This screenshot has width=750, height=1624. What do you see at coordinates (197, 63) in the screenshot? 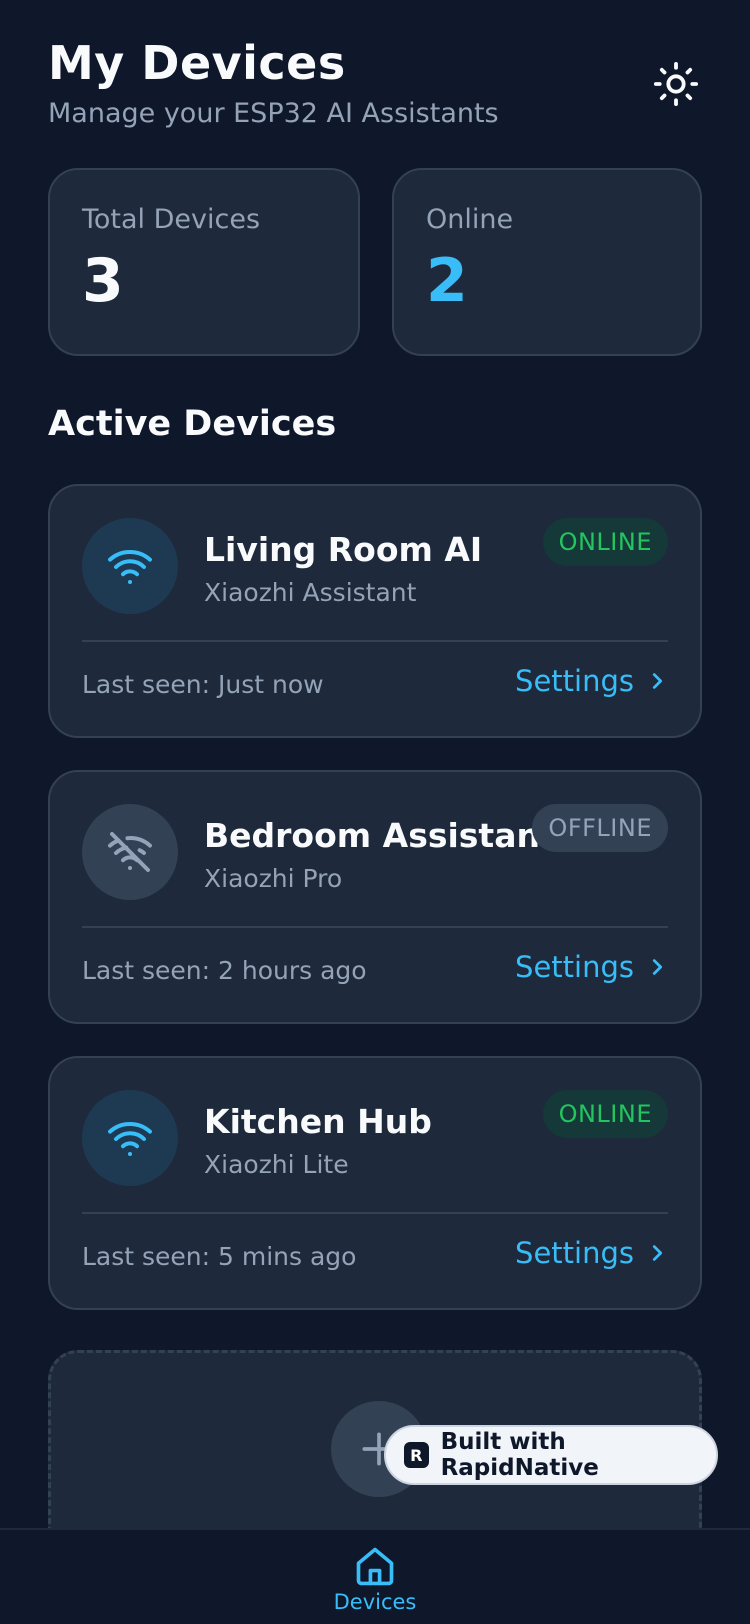
I see `page-title: My Devices` at bounding box center [197, 63].